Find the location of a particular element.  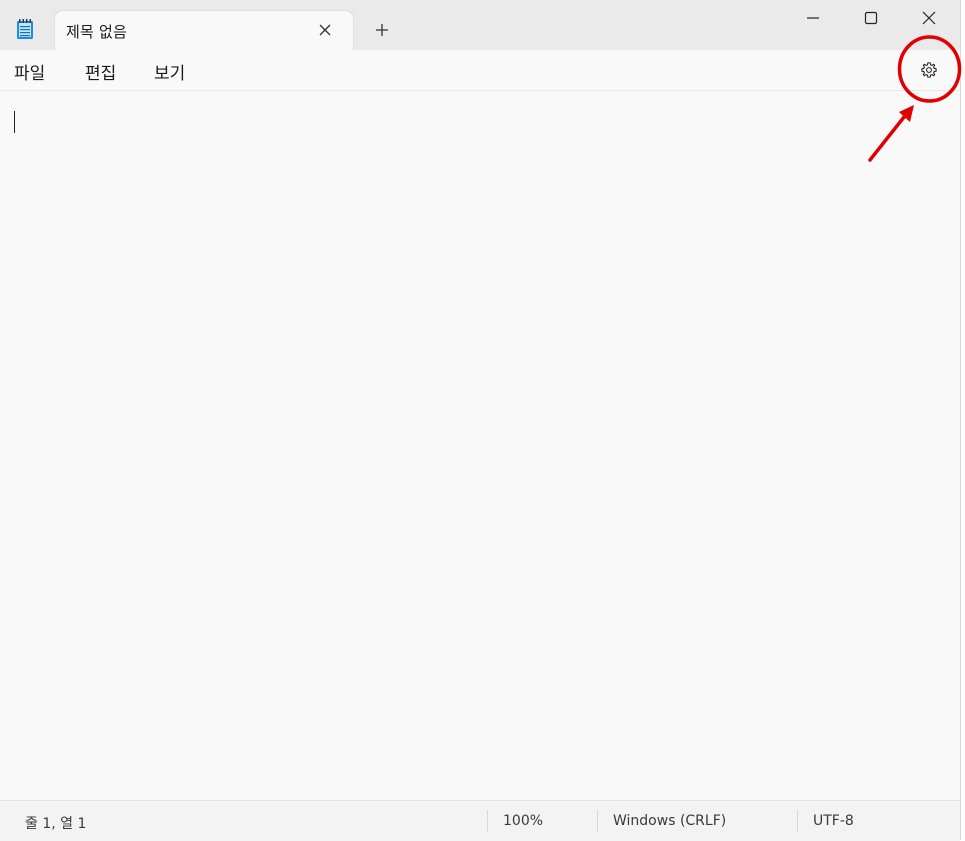

gear-icon is located at coordinates (929, 70).